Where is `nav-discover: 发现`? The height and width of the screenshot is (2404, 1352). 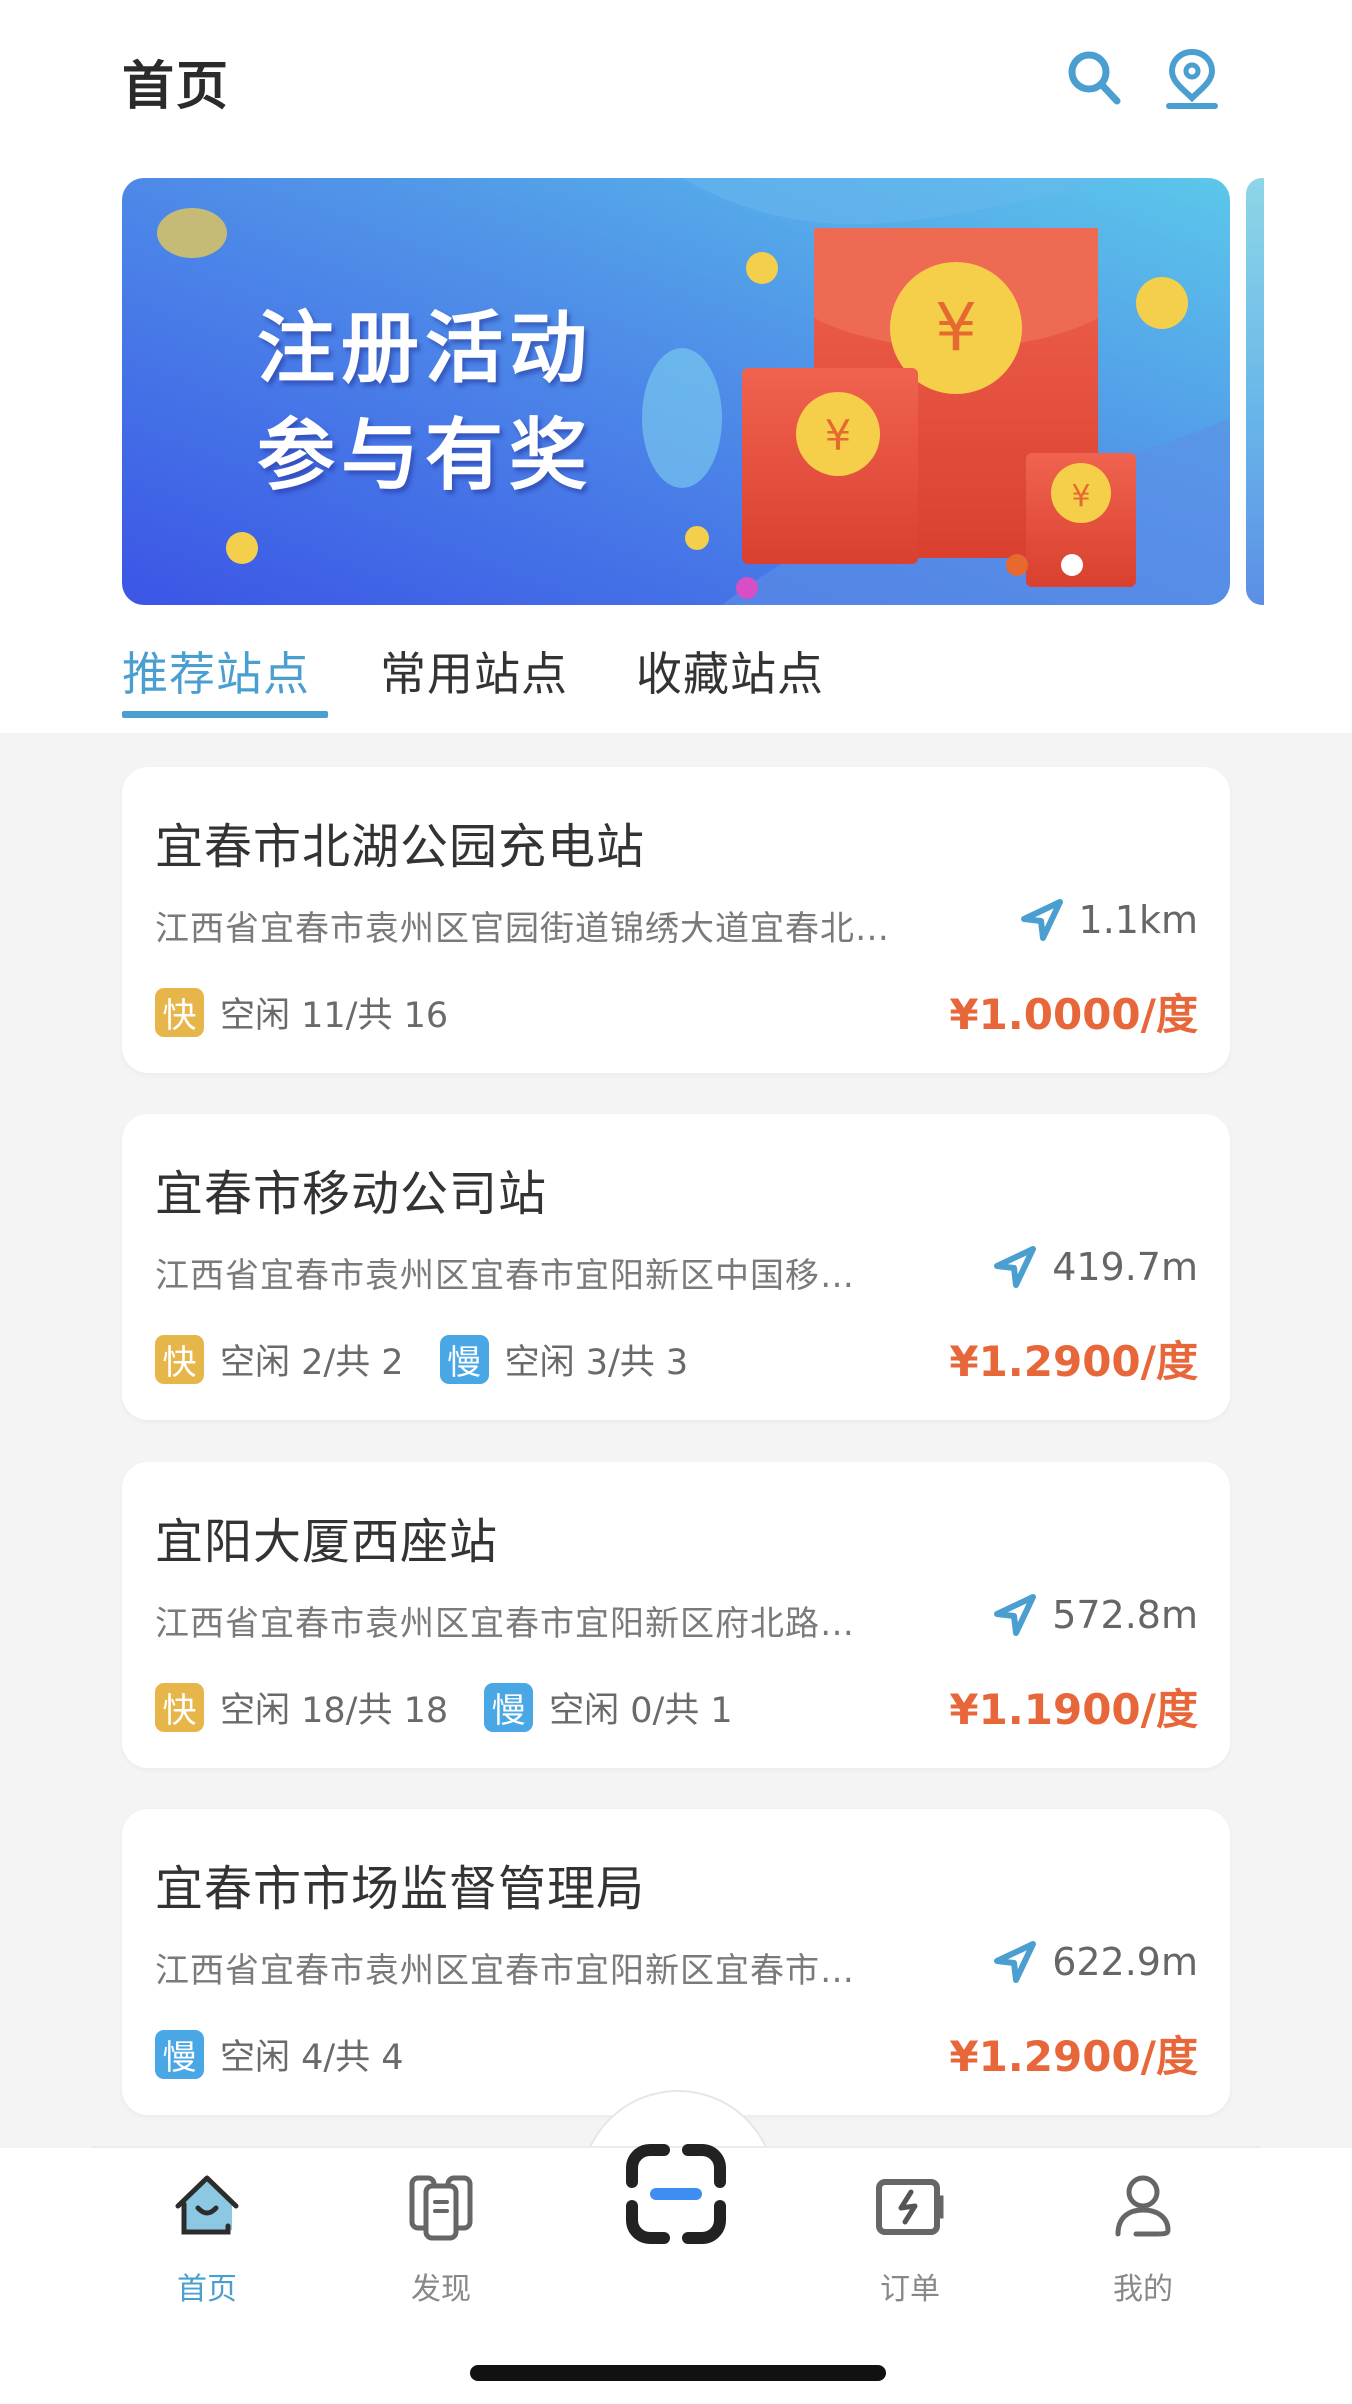 nav-discover: 发现 is located at coordinates (441, 2239).